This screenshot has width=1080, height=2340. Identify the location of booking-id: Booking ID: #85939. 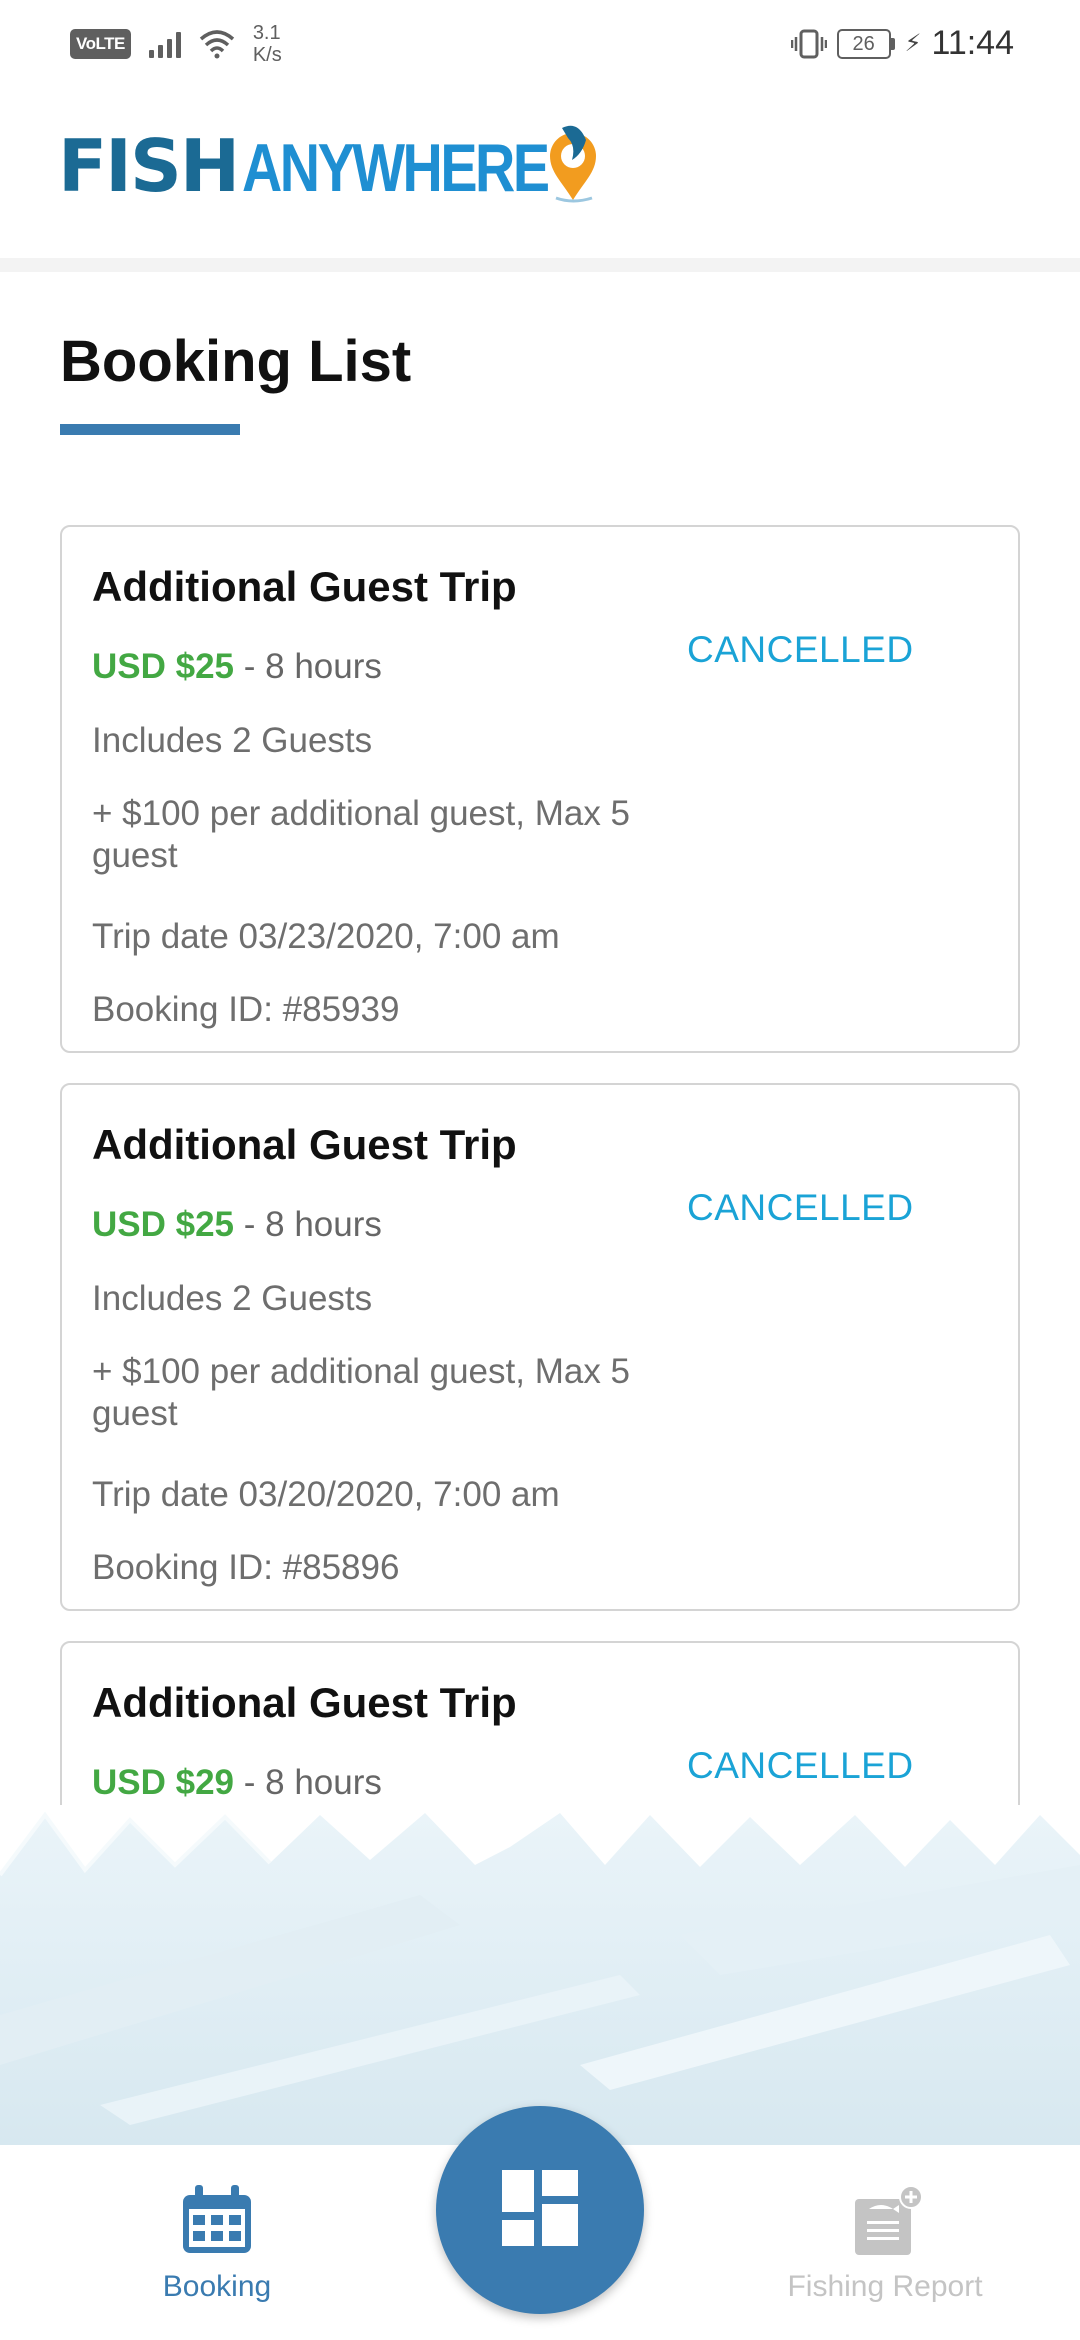
(246, 1009).